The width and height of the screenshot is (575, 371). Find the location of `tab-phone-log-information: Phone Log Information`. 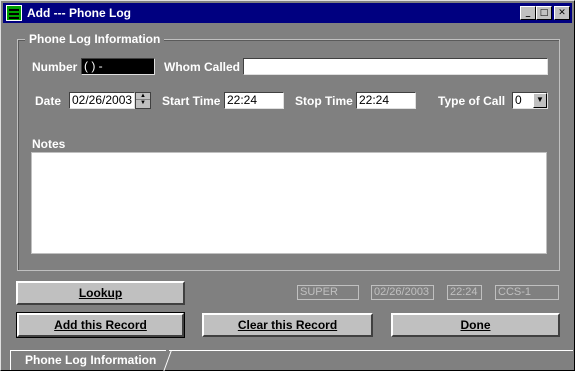

tab-phone-log-information: Phone Log Information is located at coordinates (88, 360).